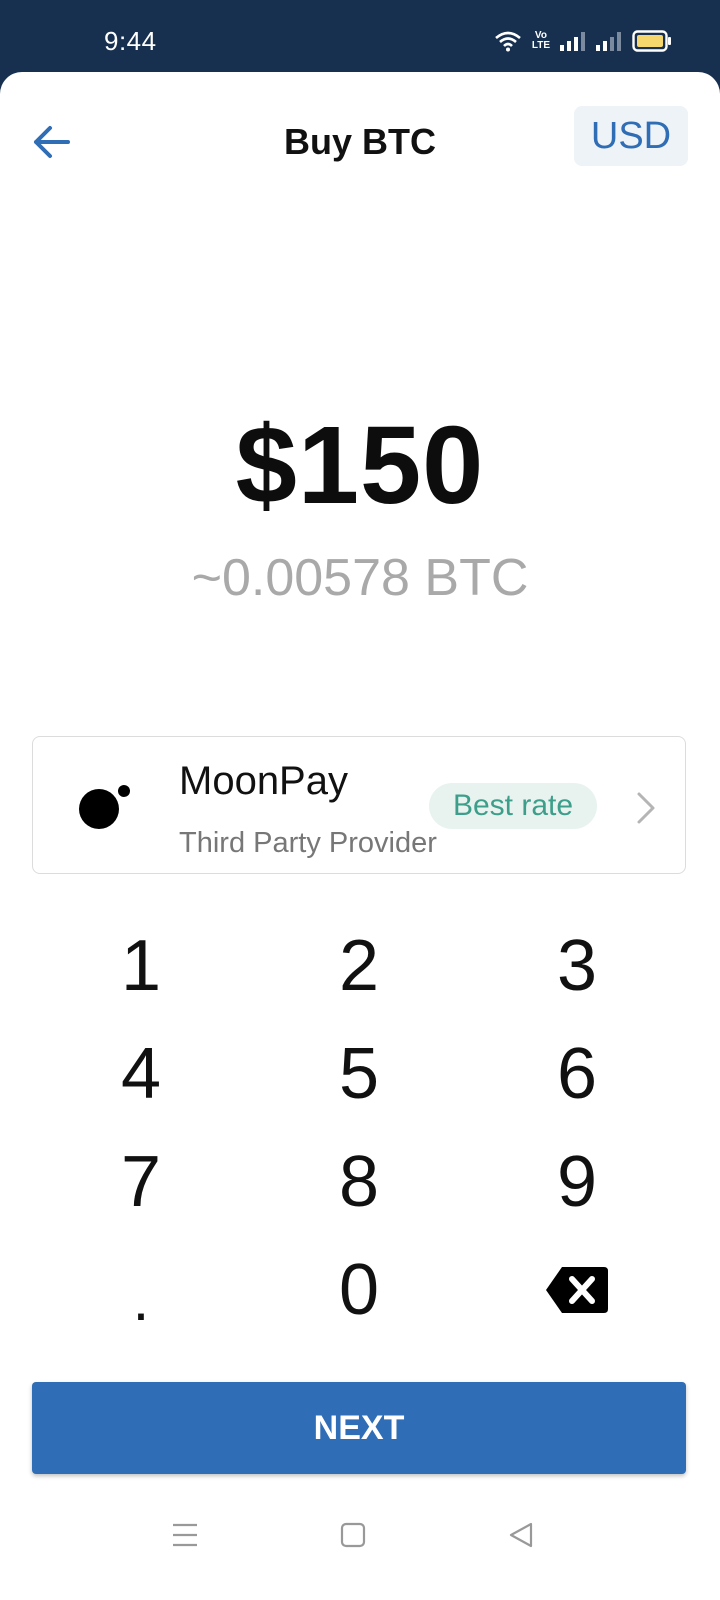 Image resolution: width=720 pixels, height=1600 pixels. I want to click on provider-subtitle: Third Party Provider, so click(308, 843).